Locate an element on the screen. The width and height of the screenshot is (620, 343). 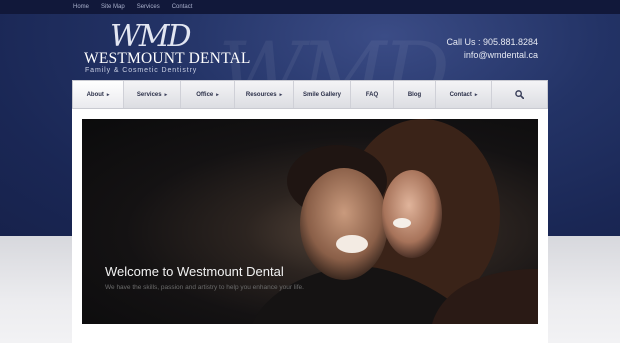
top-link-services: Services is located at coordinates (148, 7).